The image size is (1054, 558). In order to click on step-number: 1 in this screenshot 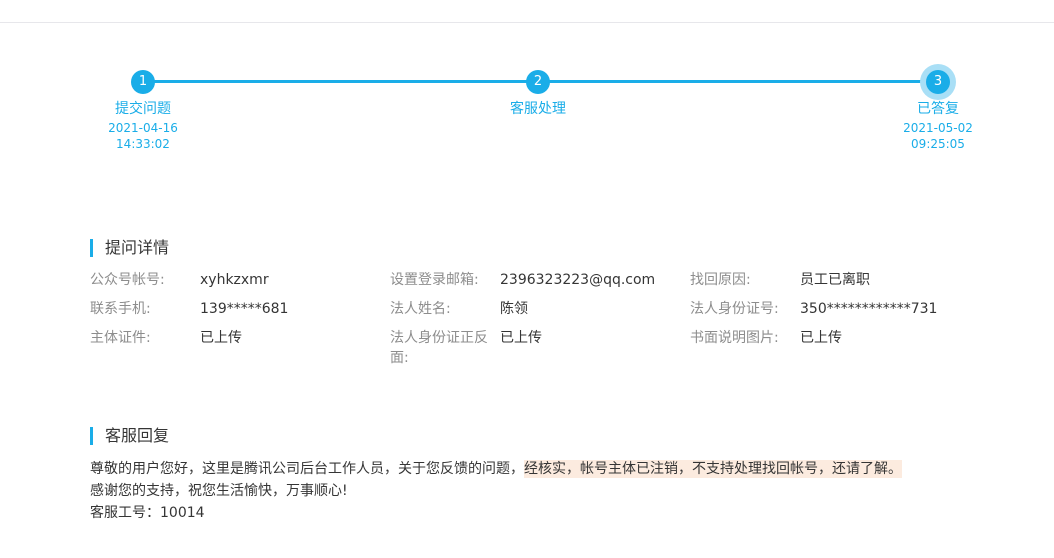, I will do `click(143, 82)`.